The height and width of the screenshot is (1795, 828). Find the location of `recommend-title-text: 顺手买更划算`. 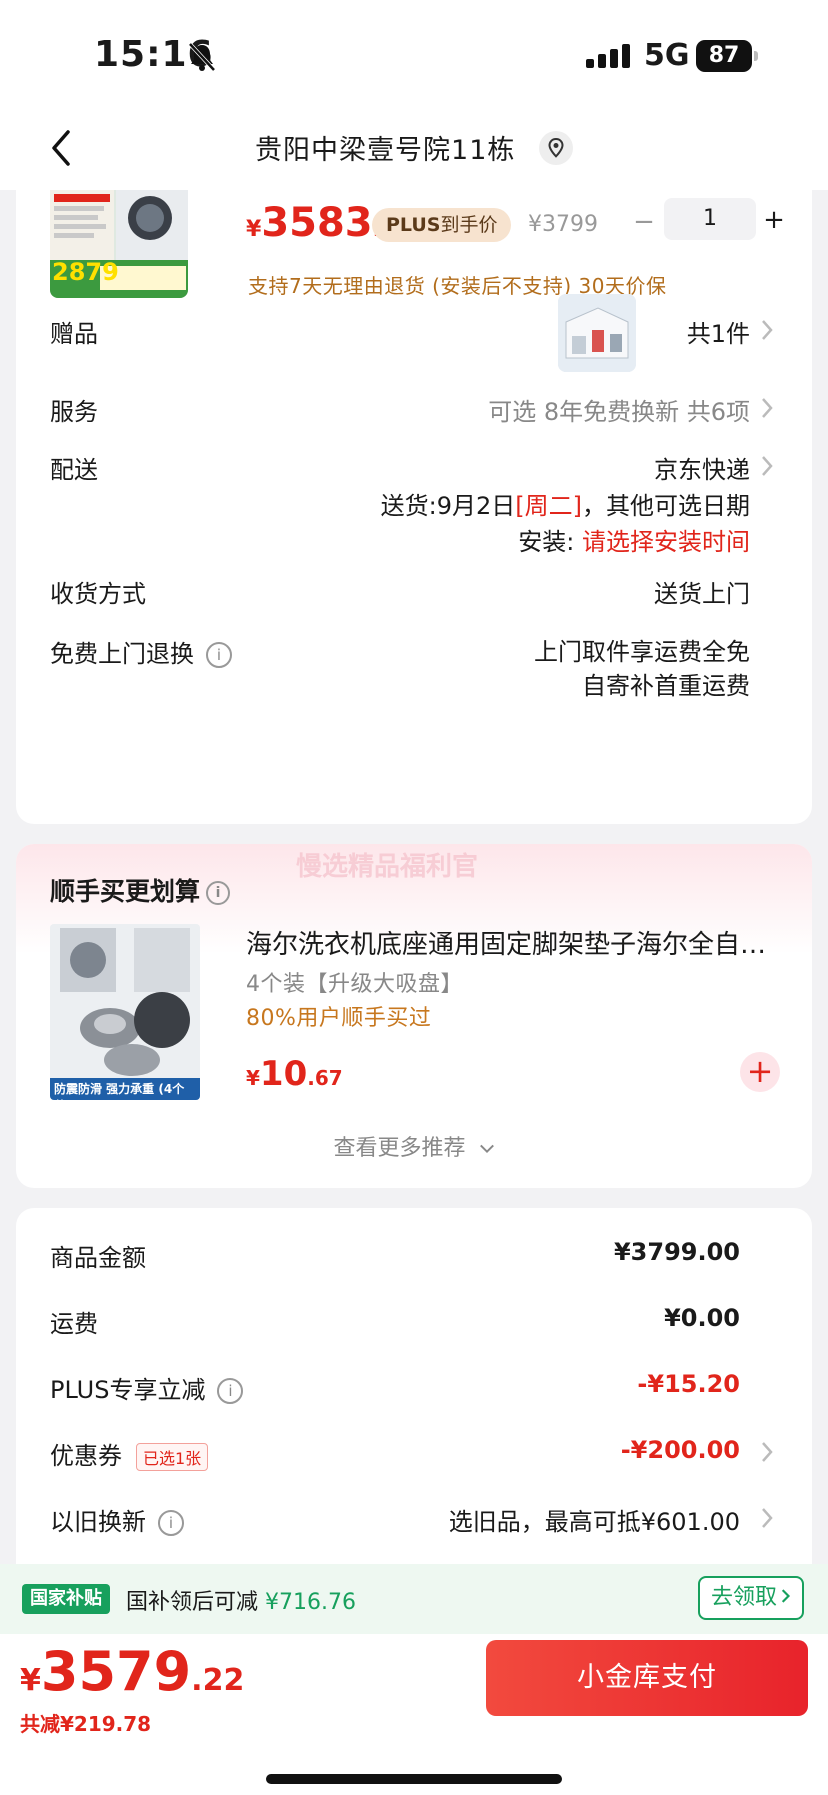

recommend-title-text: 顺手买更划算 is located at coordinates (125, 891).